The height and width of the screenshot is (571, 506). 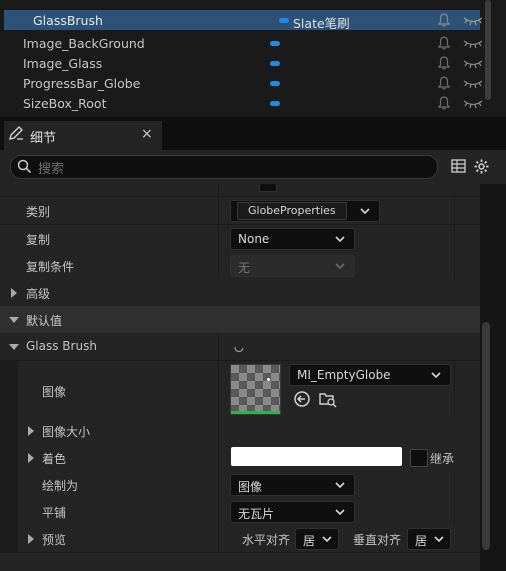 What do you see at coordinates (65, 103) in the screenshot?
I see `variable-name: SizeBox_Root` at bounding box center [65, 103].